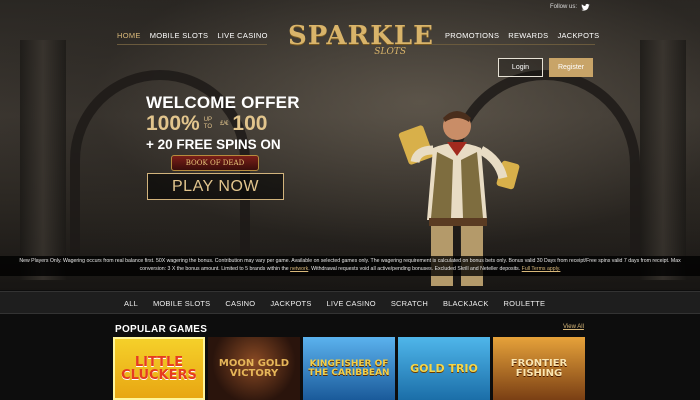 This screenshot has height=400, width=700. Describe the element at coordinates (181, 303) in the screenshot. I see `category-mobile-slots: MOBILE SLOTS` at that location.